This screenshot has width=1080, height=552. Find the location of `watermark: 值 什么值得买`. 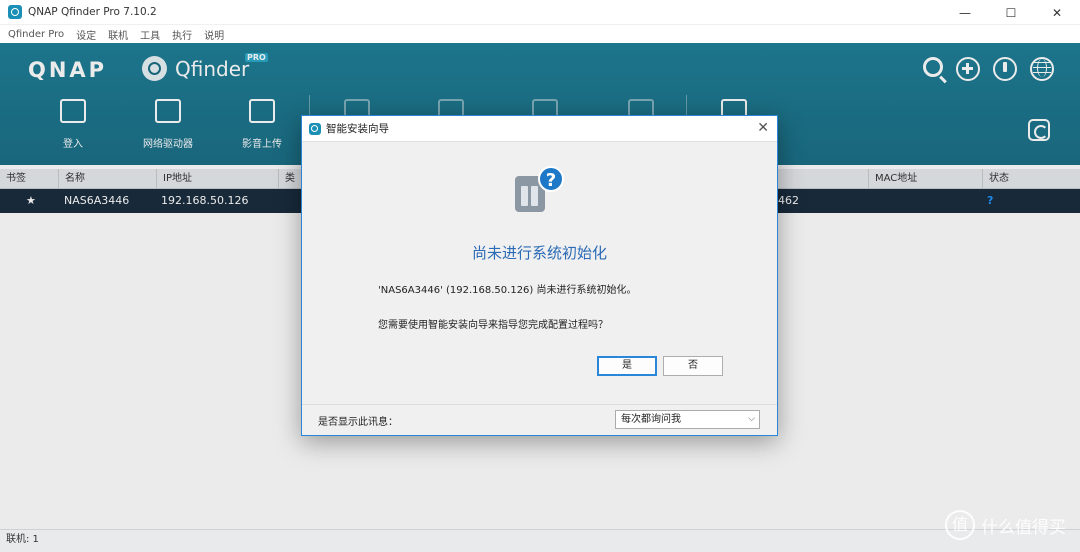

watermark: 值 什么值得买 is located at coordinates (1005, 525).